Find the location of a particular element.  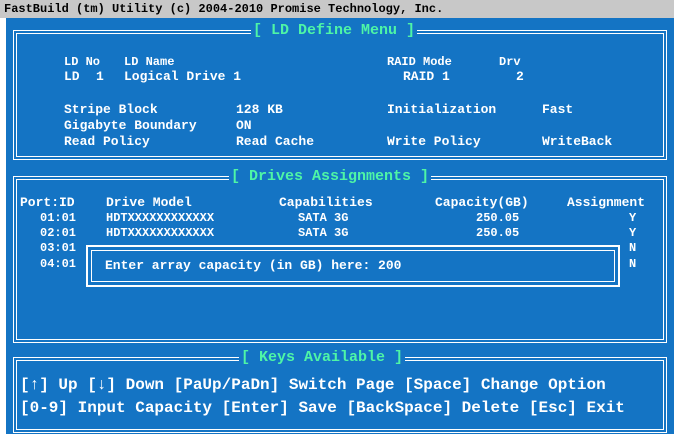

capabilities-header: Capabilities is located at coordinates (326, 202).